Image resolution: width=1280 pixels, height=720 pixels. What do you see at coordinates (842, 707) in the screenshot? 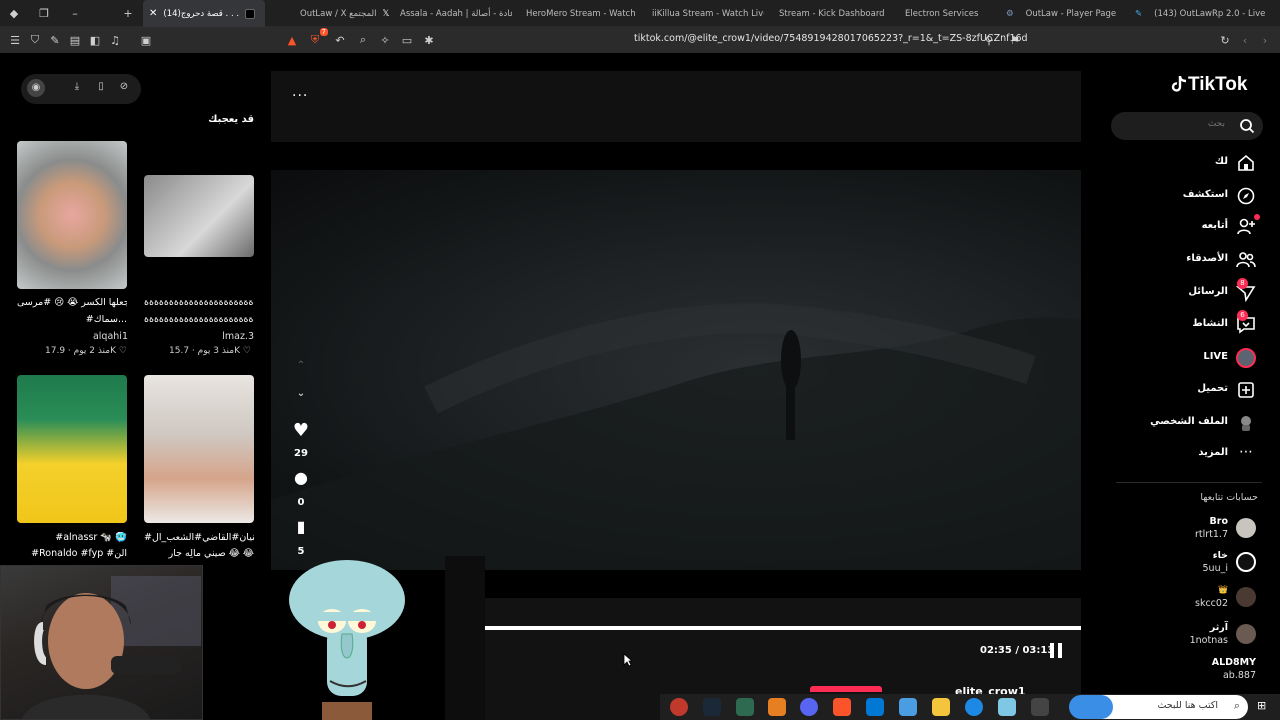
I see `brave-icon` at bounding box center [842, 707].